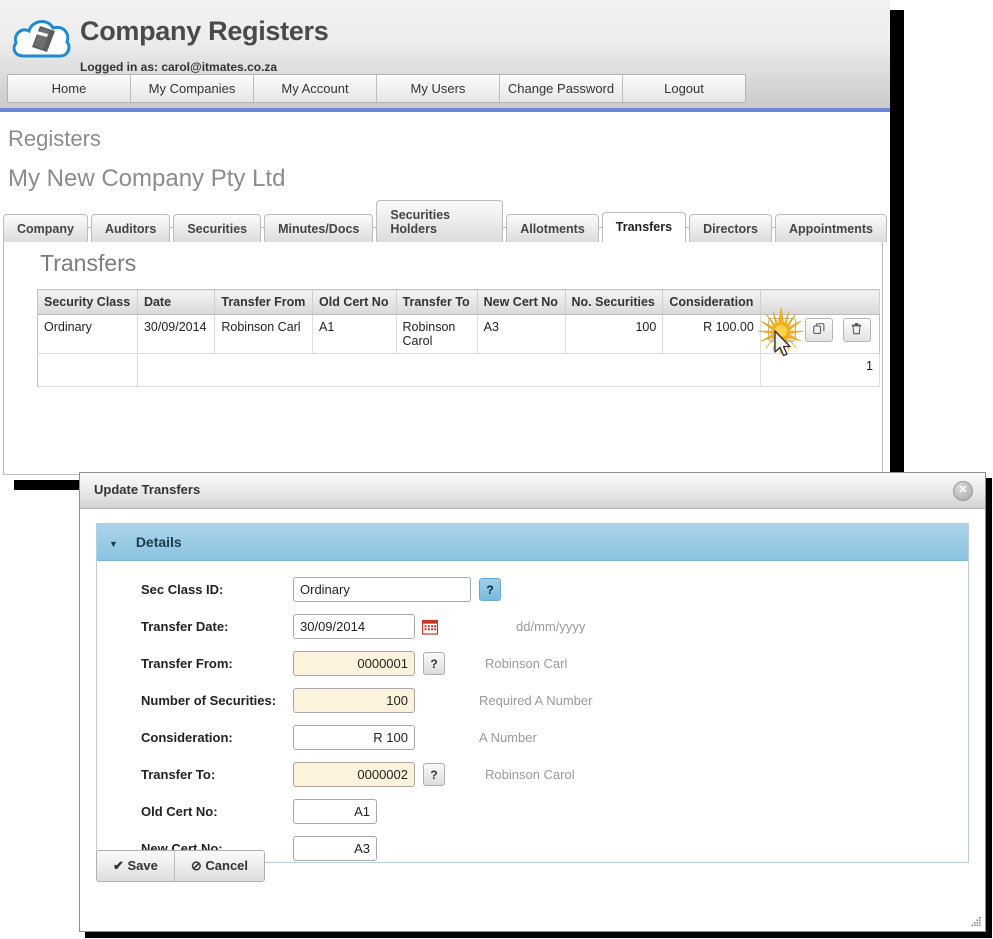  Describe the element at coordinates (113, 544) in the screenshot. I see `chevron-down-icon: ▼` at that location.